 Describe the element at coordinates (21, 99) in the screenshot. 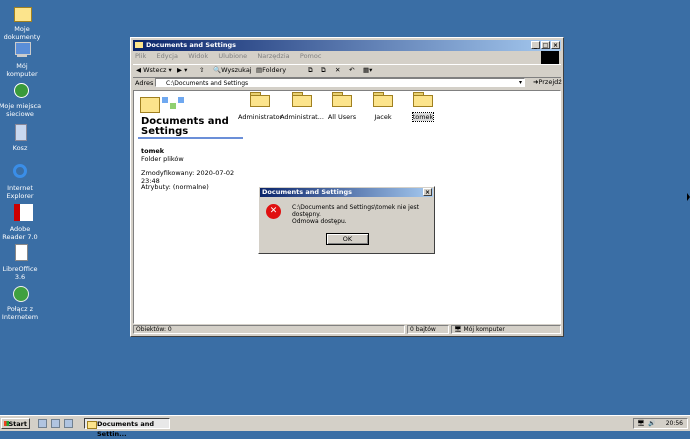

I see `desktop-icon-network-places: Moje miejsca sieciowe` at that location.